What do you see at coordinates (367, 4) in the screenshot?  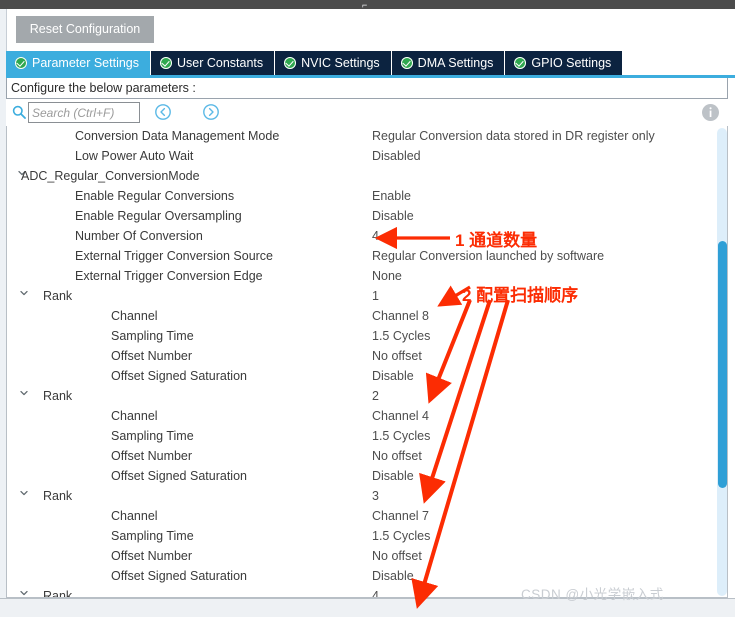 I see `window-top-strip: ⌐` at bounding box center [367, 4].